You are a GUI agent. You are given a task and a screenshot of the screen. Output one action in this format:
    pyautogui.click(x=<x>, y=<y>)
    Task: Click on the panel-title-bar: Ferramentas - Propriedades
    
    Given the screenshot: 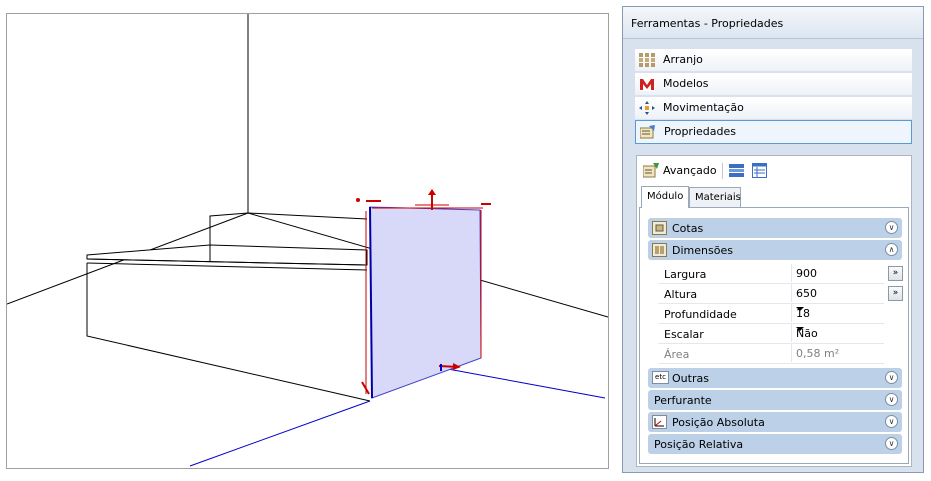 What is the action you would take?
    pyautogui.click(x=773, y=23)
    